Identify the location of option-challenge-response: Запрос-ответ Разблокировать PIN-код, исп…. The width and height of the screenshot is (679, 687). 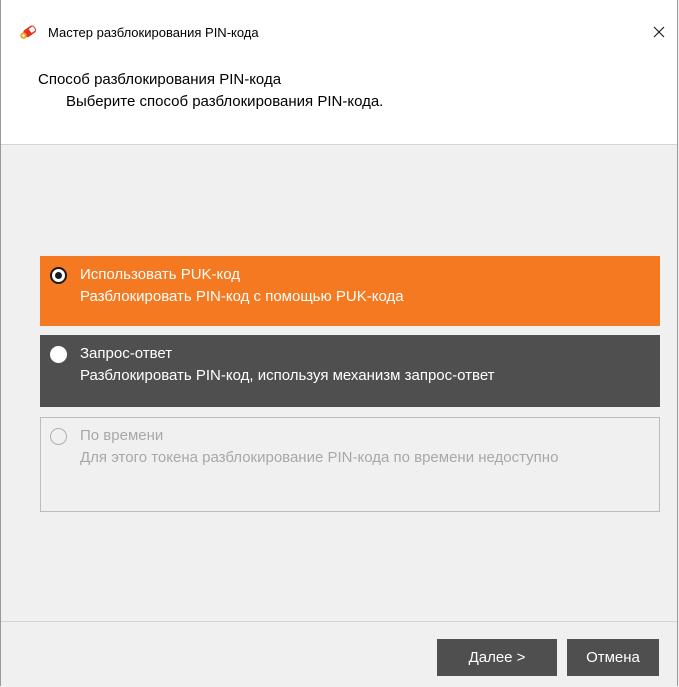
(350, 371).